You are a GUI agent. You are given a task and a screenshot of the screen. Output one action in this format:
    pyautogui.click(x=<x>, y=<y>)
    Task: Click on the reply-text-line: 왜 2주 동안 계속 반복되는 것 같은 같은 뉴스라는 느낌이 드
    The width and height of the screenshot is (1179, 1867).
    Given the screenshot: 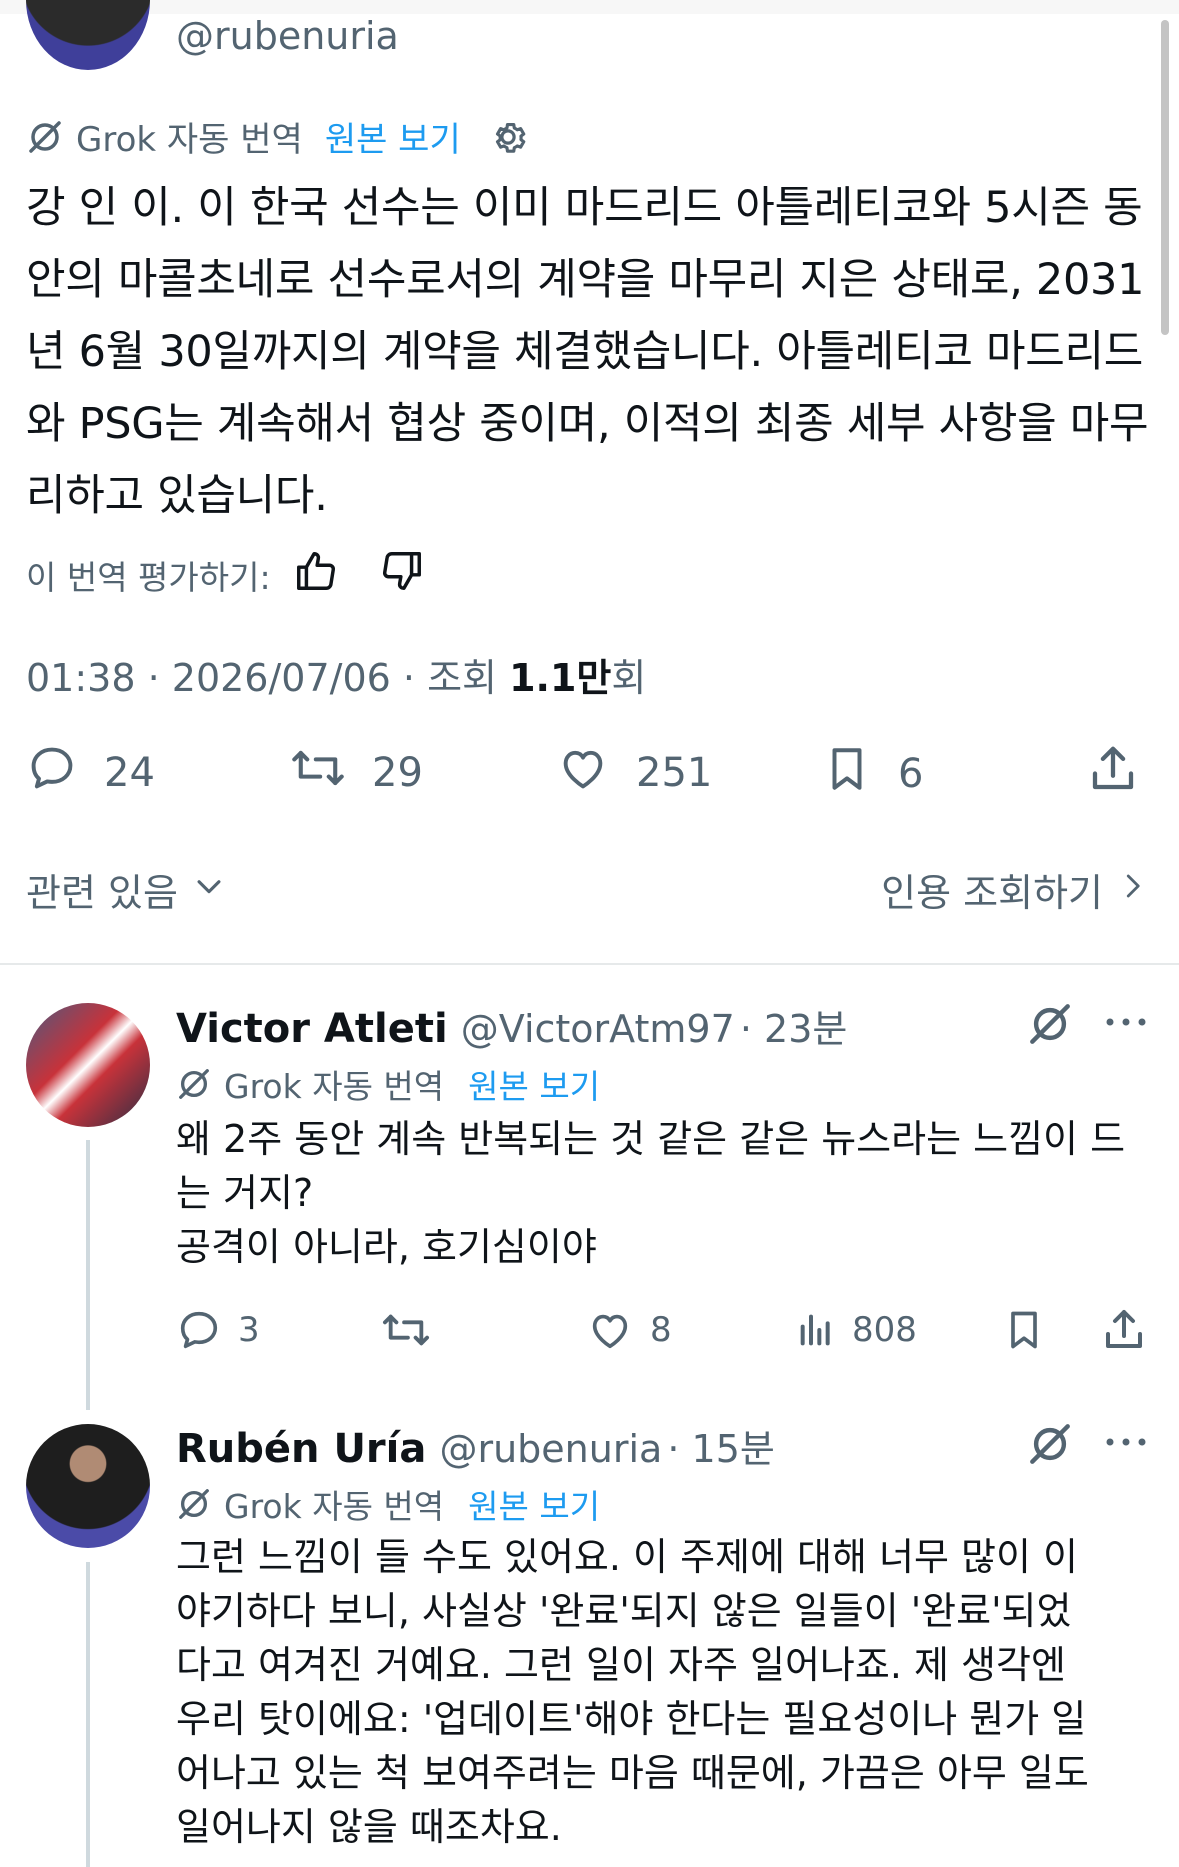 What is the action you would take?
    pyautogui.click(x=651, y=1139)
    